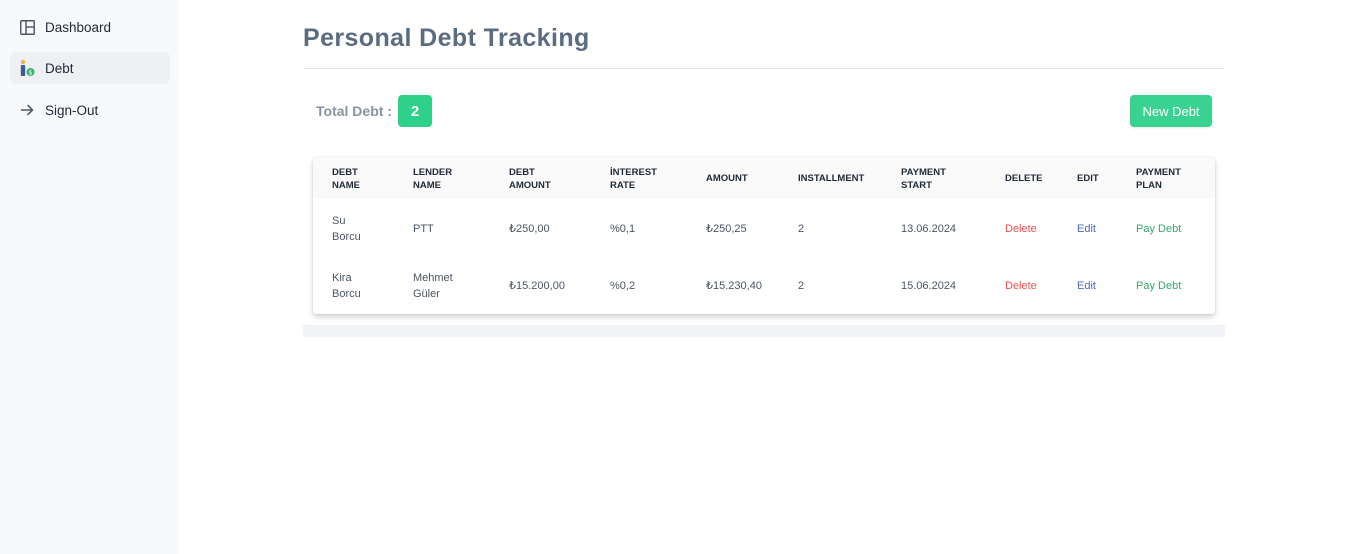 Image resolution: width=1348 pixels, height=554 pixels. What do you see at coordinates (446, 38) in the screenshot?
I see `page-title: Personal Debt Tracking` at bounding box center [446, 38].